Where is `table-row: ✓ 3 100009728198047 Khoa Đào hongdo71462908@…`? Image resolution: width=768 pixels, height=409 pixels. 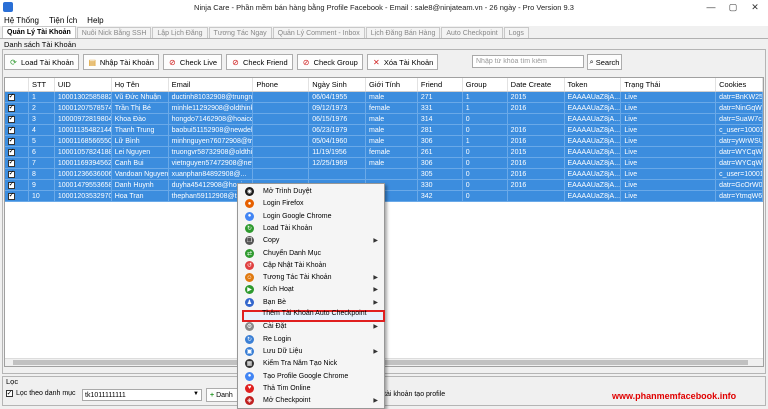 table-row: ✓ 3 100009728198047 Khoa Đào hongdo71462908@… is located at coordinates (384, 119).